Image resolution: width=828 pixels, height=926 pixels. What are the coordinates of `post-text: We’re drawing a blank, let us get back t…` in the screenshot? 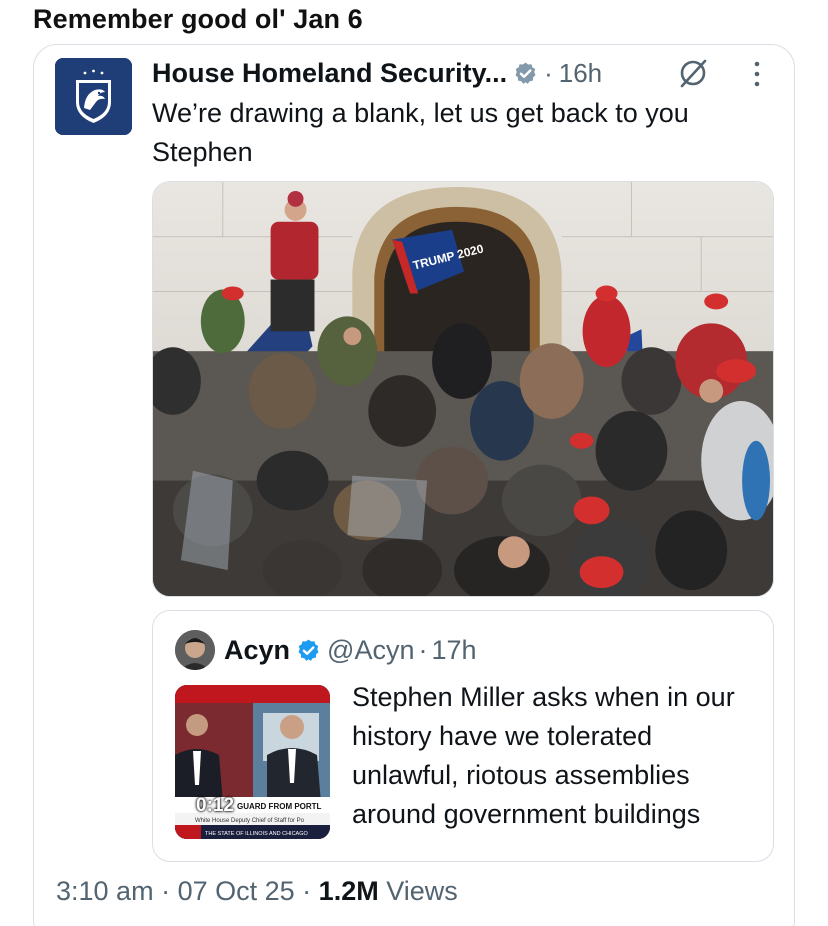 It's located at (420, 132).